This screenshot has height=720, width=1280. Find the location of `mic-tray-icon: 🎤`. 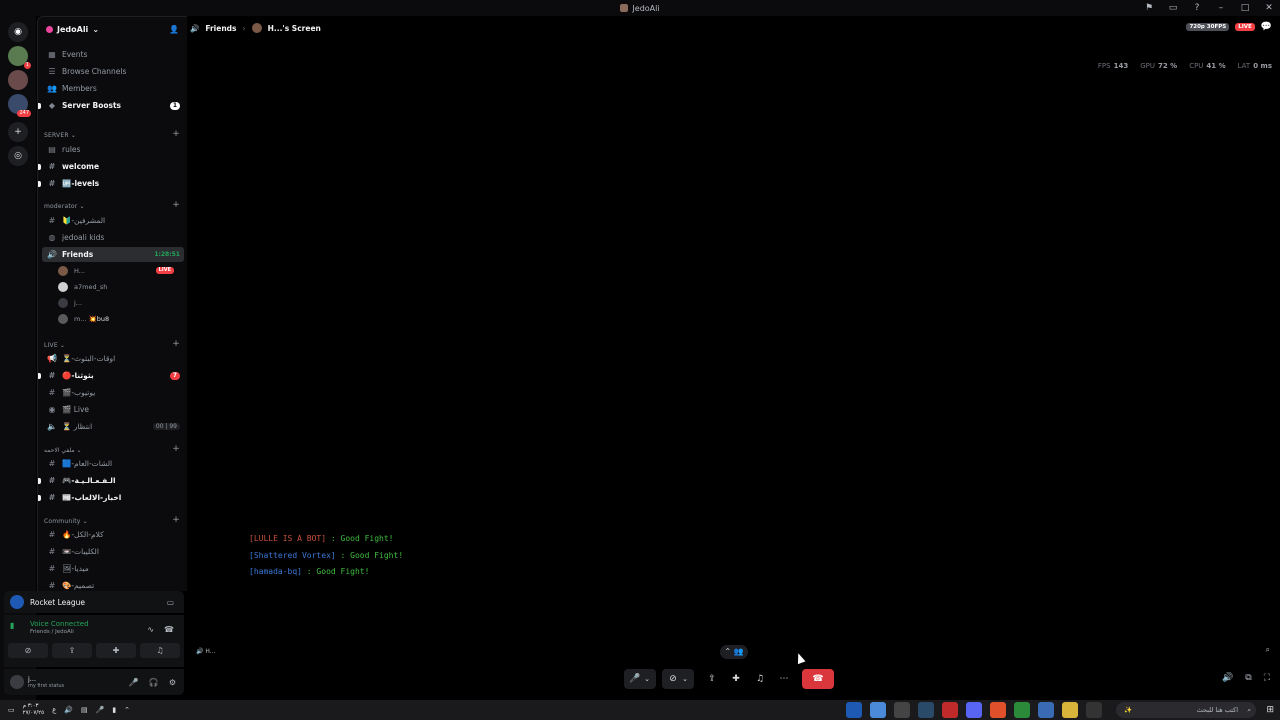

mic-tray-icon: 🎤 is located at coordinates (100, 710).